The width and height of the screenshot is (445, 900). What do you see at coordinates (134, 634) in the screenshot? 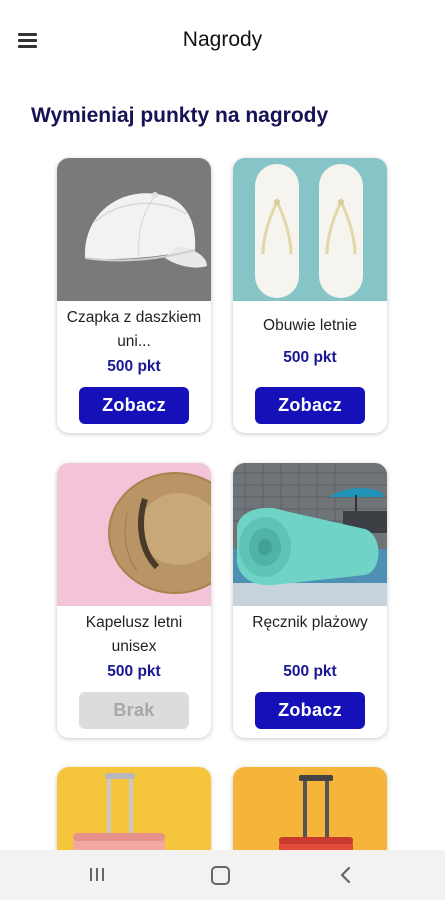
I see `reward-name: Kapelusz letni unisex` at bounding box center [134, 634].